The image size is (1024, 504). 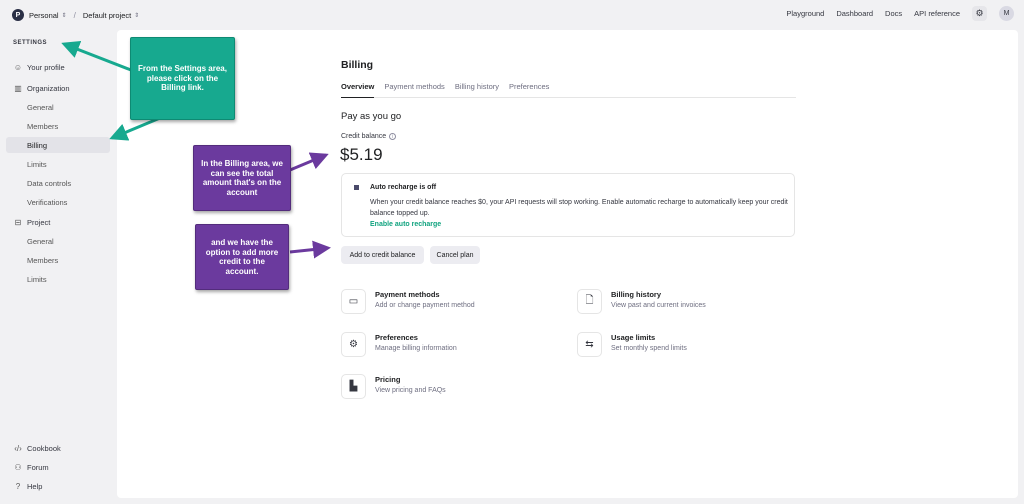 I want to click on sidebar-item-org-general: General, so click(x=58, y=107).